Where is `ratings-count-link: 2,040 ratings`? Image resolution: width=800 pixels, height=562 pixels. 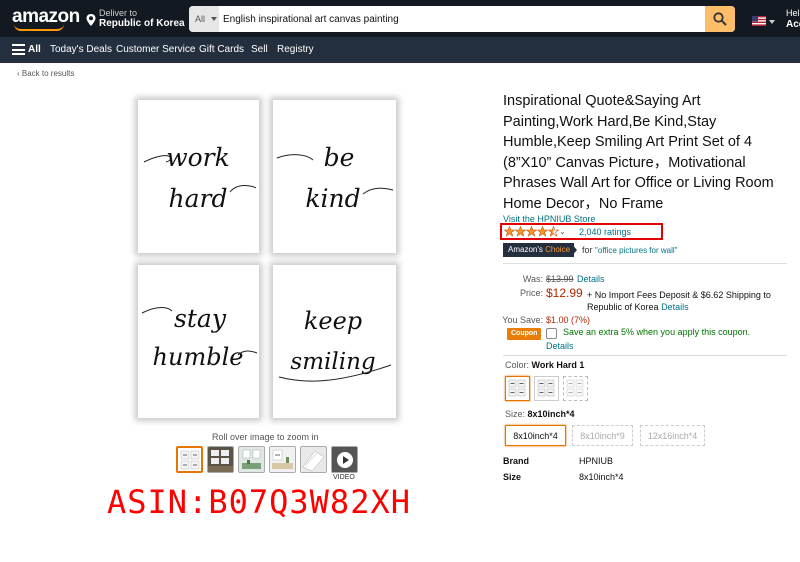 ratings-count-link: 2,040 ratings is located at coordinates (605, 232).